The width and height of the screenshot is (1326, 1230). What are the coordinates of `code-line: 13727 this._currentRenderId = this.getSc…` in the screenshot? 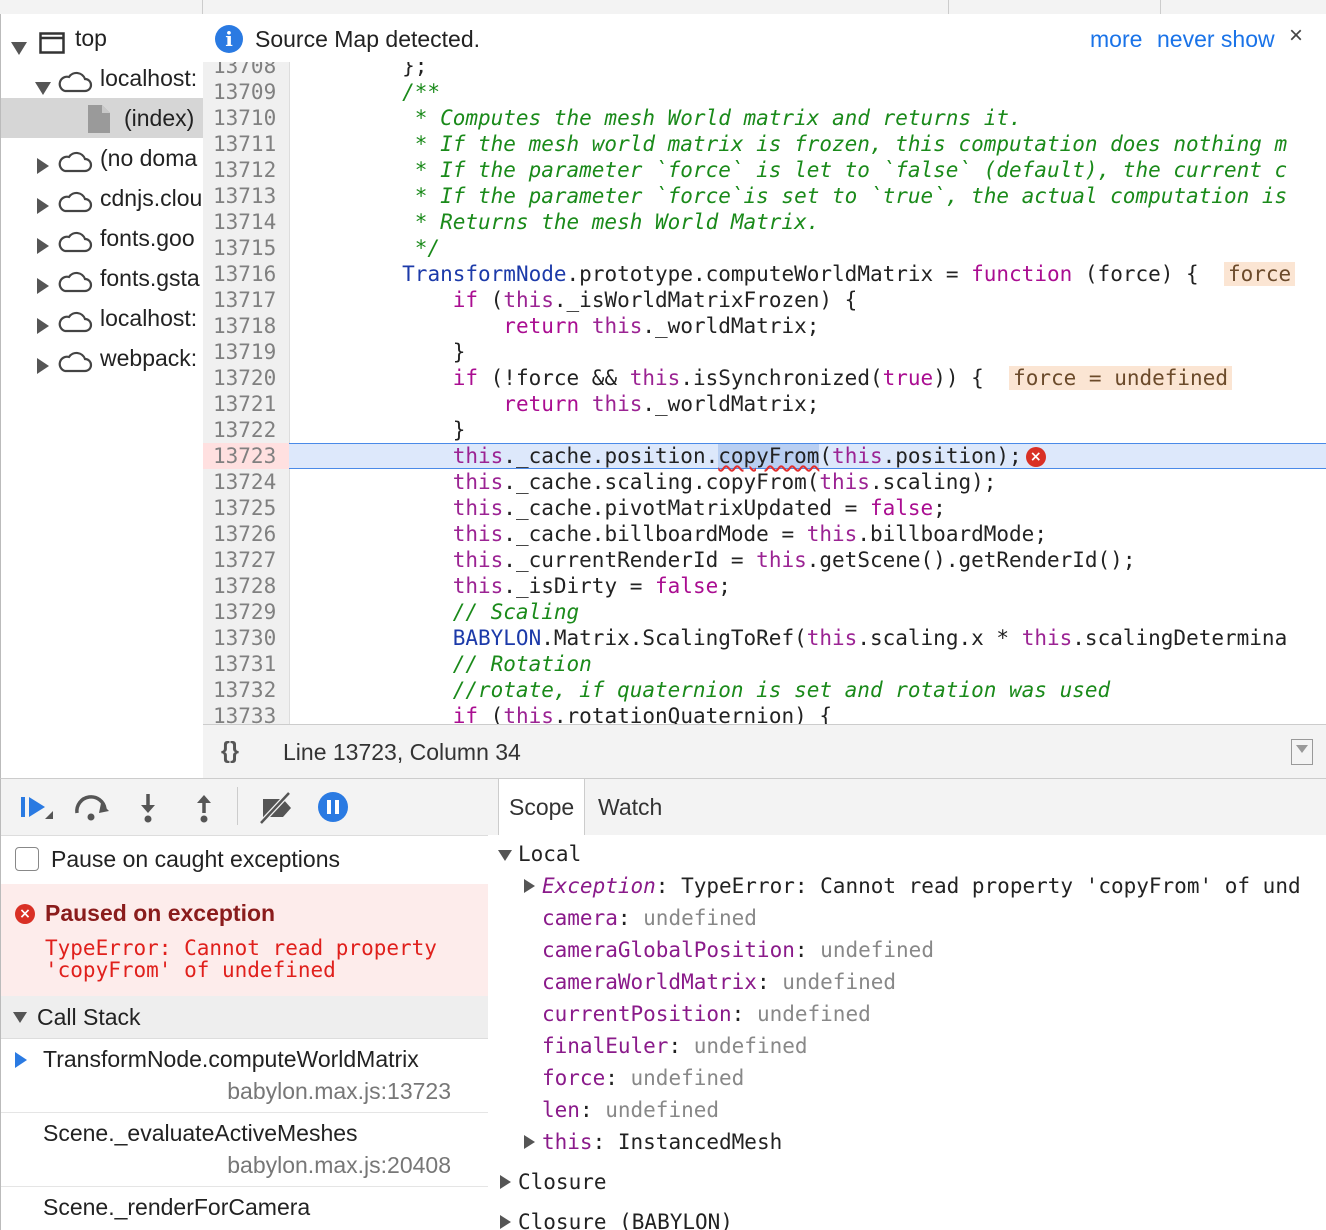 It's located at (764, 560).